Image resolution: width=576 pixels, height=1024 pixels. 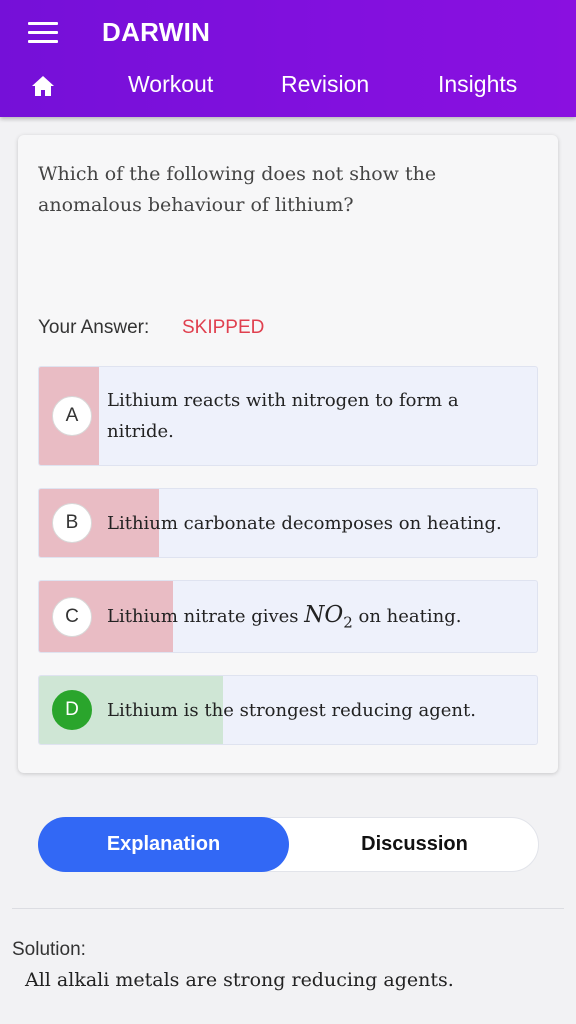 What do you see at coordinates (49, 949) in the screenshot?
I see `solution-label: Solution:` at bounding box center [49, 949].